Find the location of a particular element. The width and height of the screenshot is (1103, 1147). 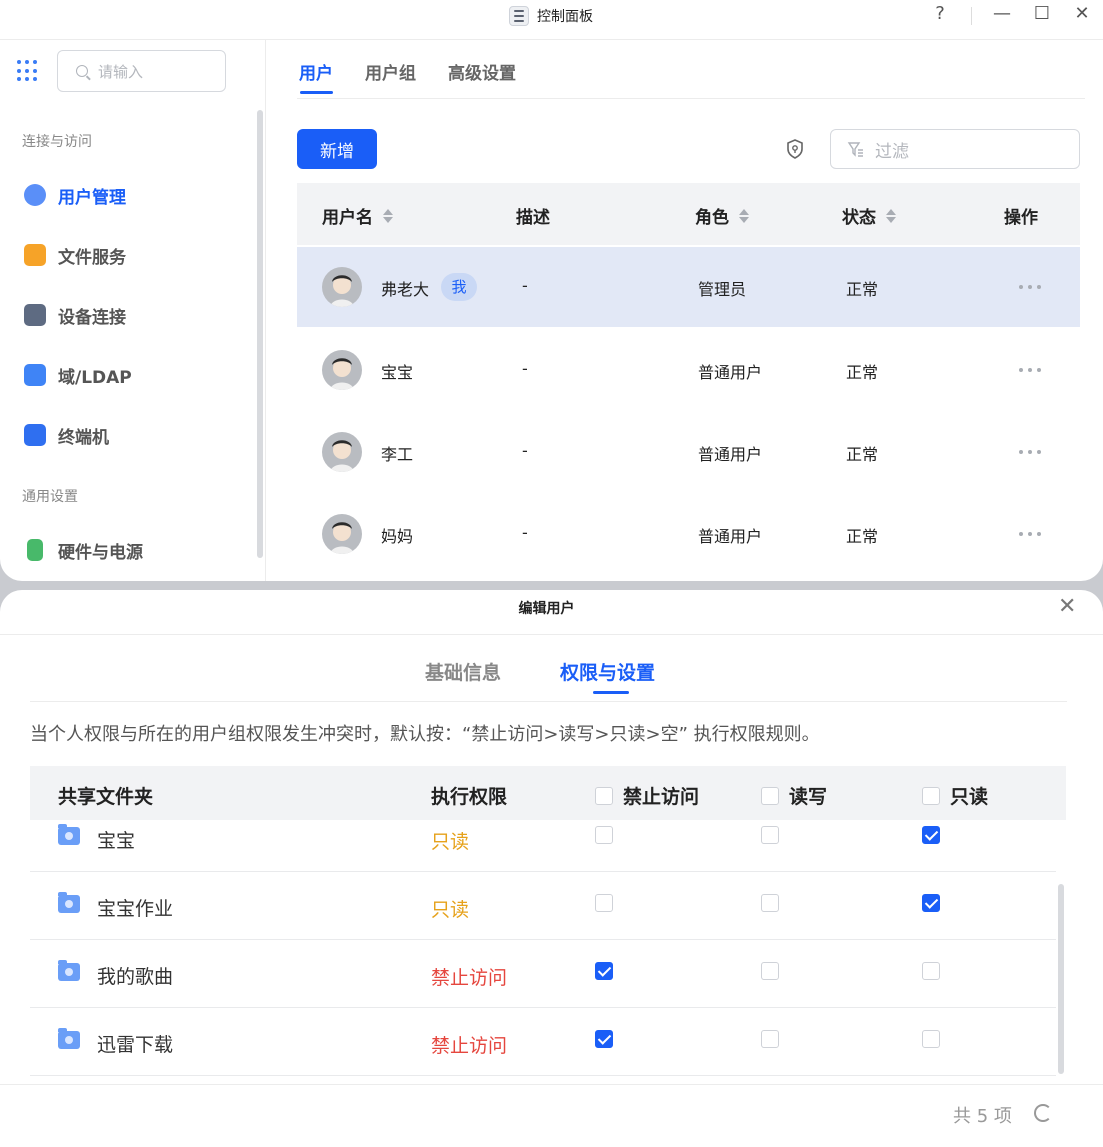

select-all-rw-checkbox is located at coordinates (770, 795).